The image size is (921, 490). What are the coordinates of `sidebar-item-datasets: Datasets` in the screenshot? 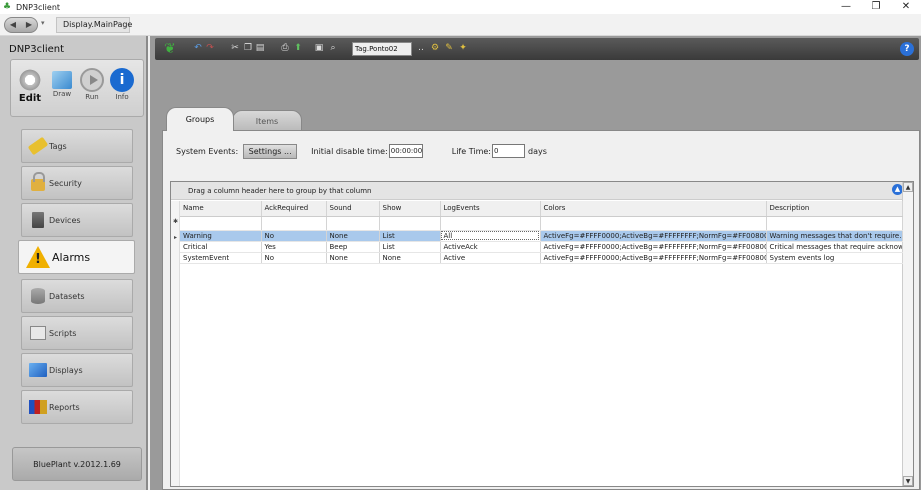 It's located at (77, 296).